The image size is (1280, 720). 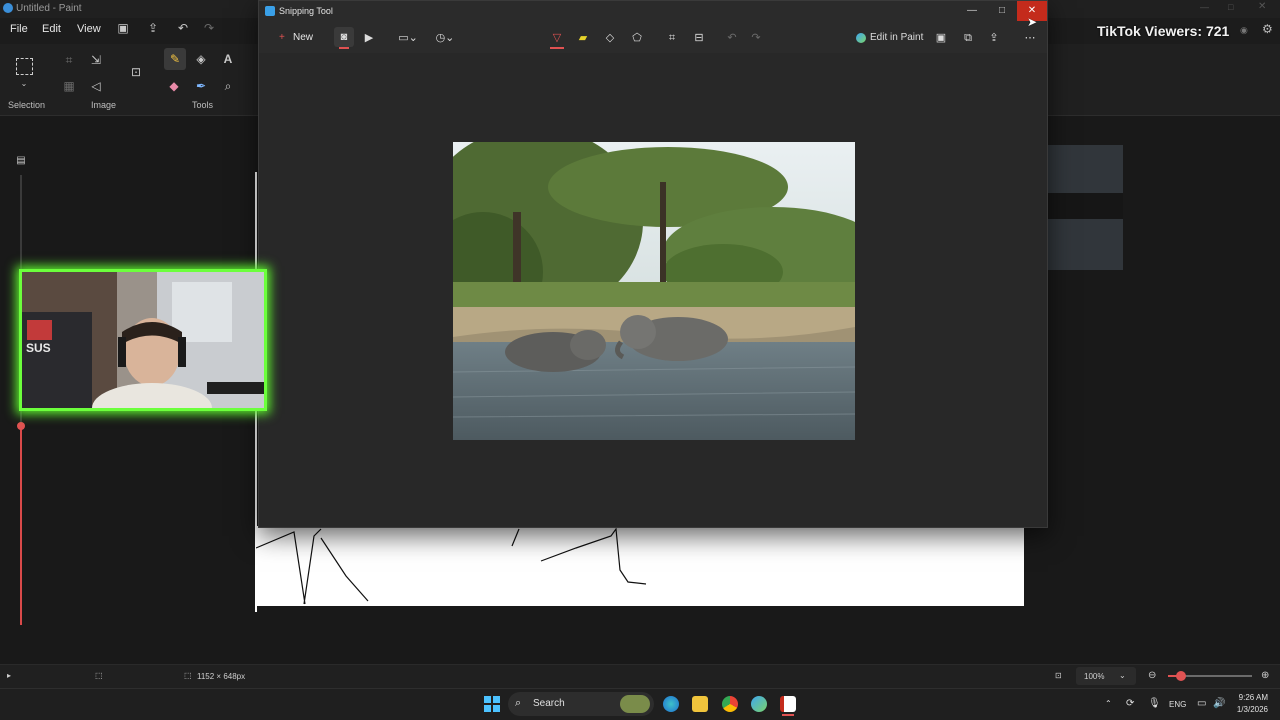 What do you see at coordinates (1152, 675) in the screenshot?
I see `zoom-out-icon: ⊖` at bounding box center [1152, 675].